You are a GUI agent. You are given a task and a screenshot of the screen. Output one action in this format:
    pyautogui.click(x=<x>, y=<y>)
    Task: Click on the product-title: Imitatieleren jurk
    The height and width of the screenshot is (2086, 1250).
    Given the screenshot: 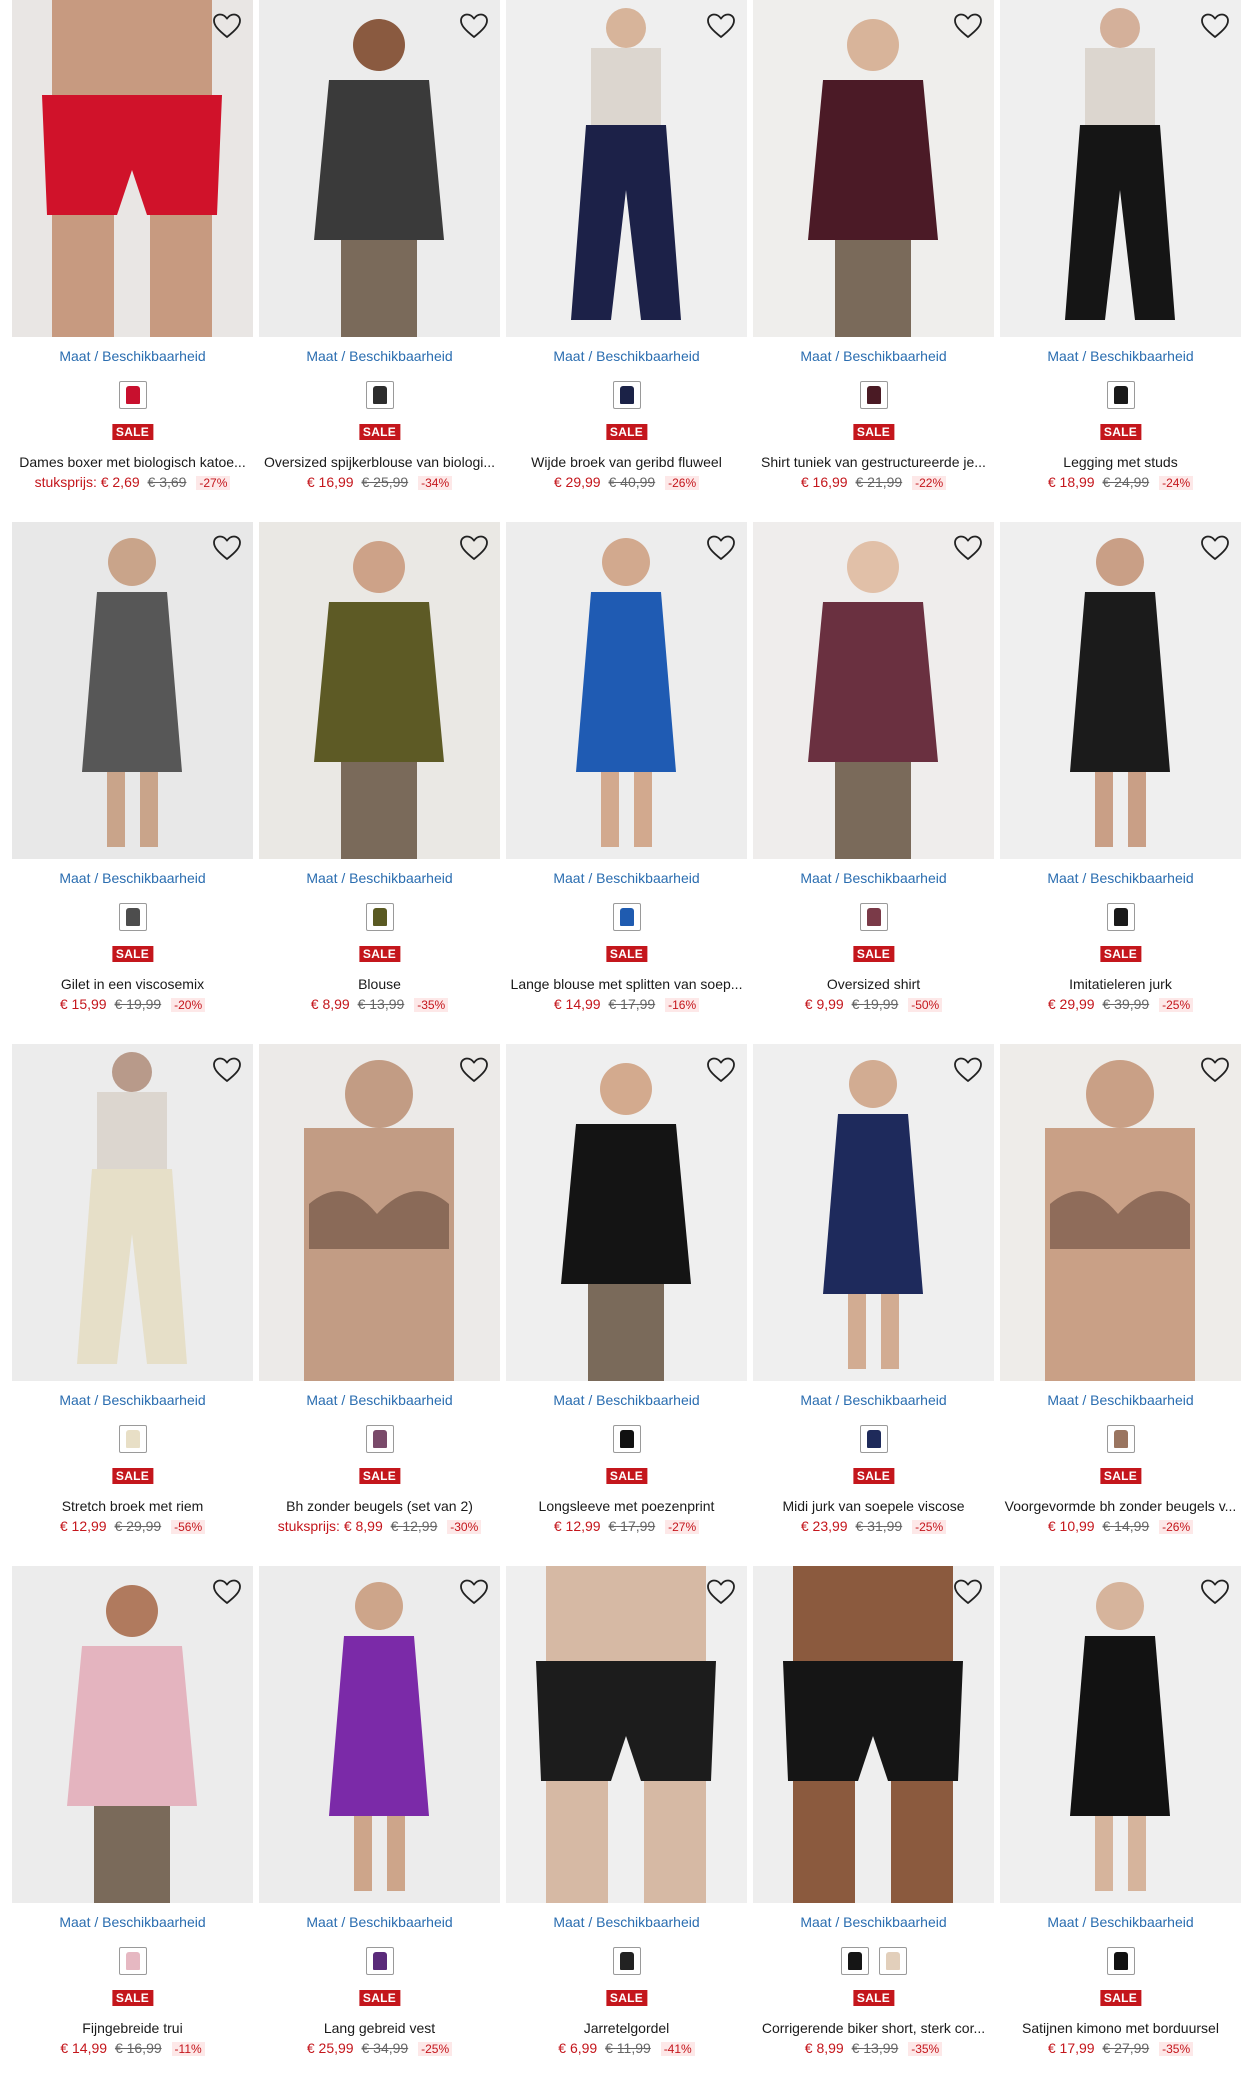 What is the action you would take?
    pyautogui.click(x=1120, y=984)
    